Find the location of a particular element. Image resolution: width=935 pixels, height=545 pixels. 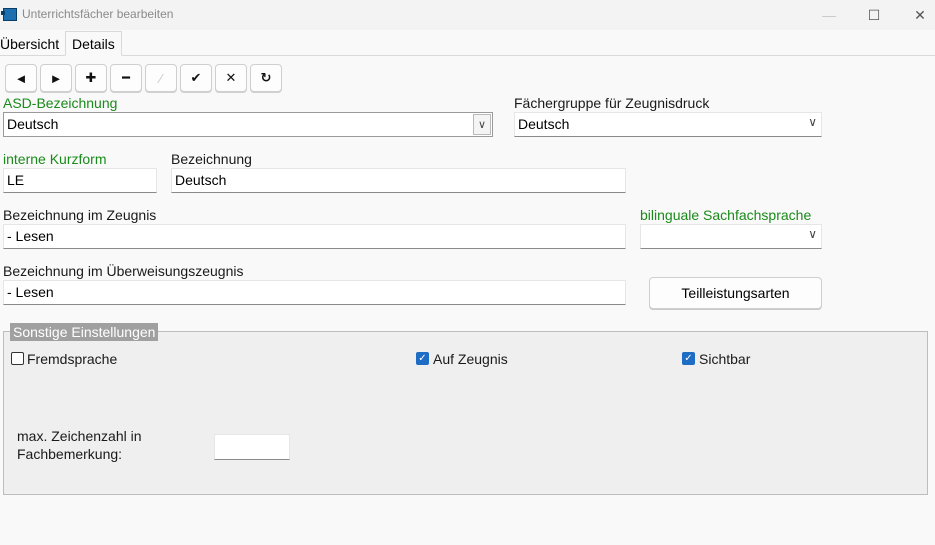

edit-record-button: ⁄ is located at coordinates (161, 78).